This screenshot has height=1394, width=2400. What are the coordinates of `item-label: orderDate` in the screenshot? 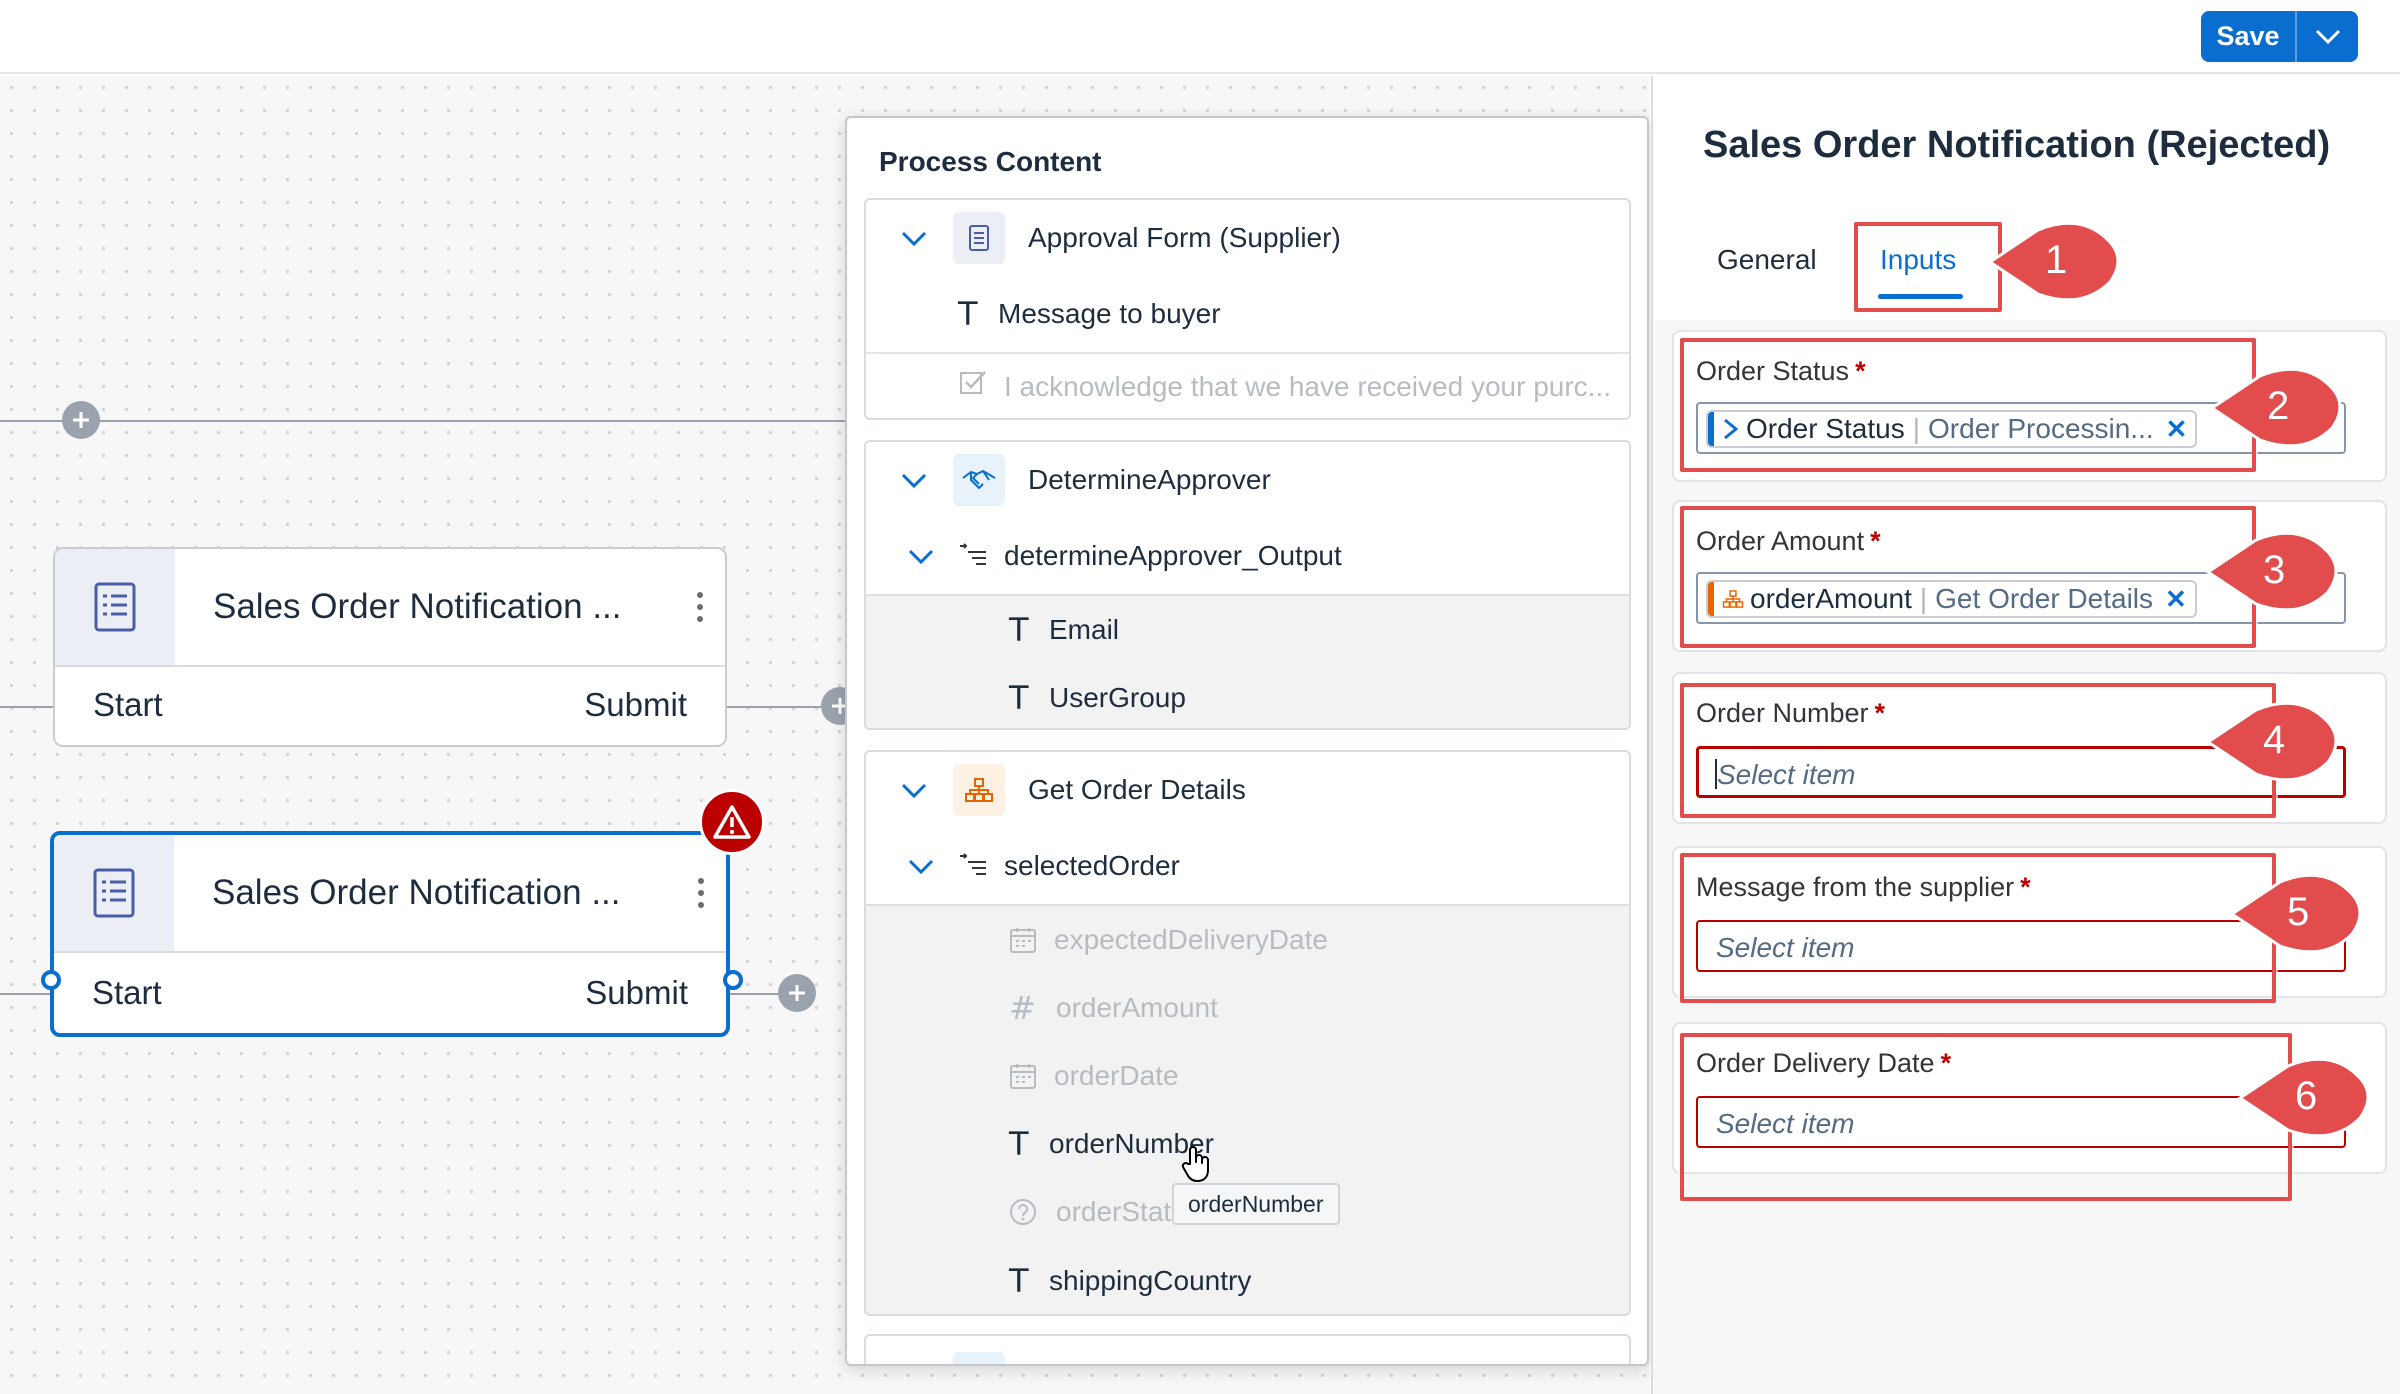 It's located at (1116, 1075).